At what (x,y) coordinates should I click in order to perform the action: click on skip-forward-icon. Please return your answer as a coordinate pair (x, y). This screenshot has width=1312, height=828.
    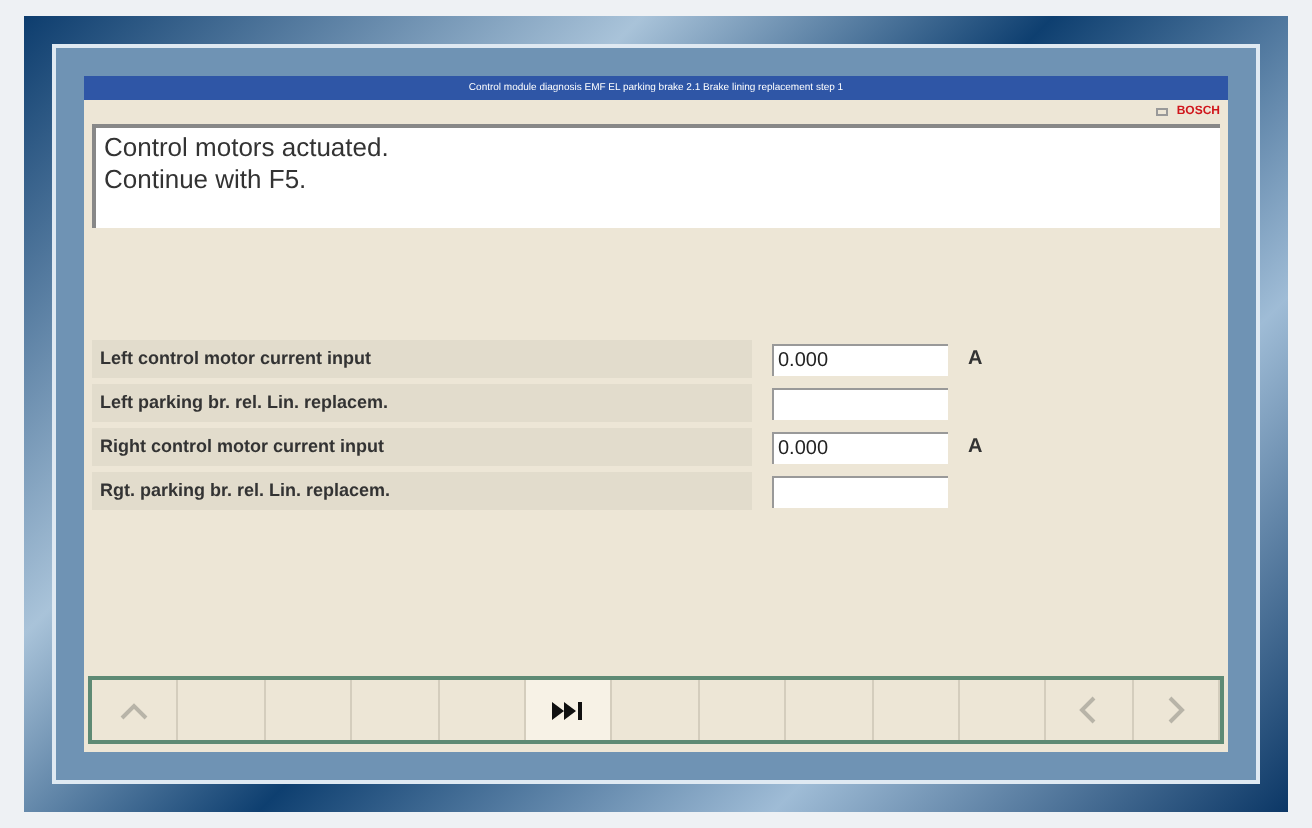
    Looking at the image, I should click on (568, 710).